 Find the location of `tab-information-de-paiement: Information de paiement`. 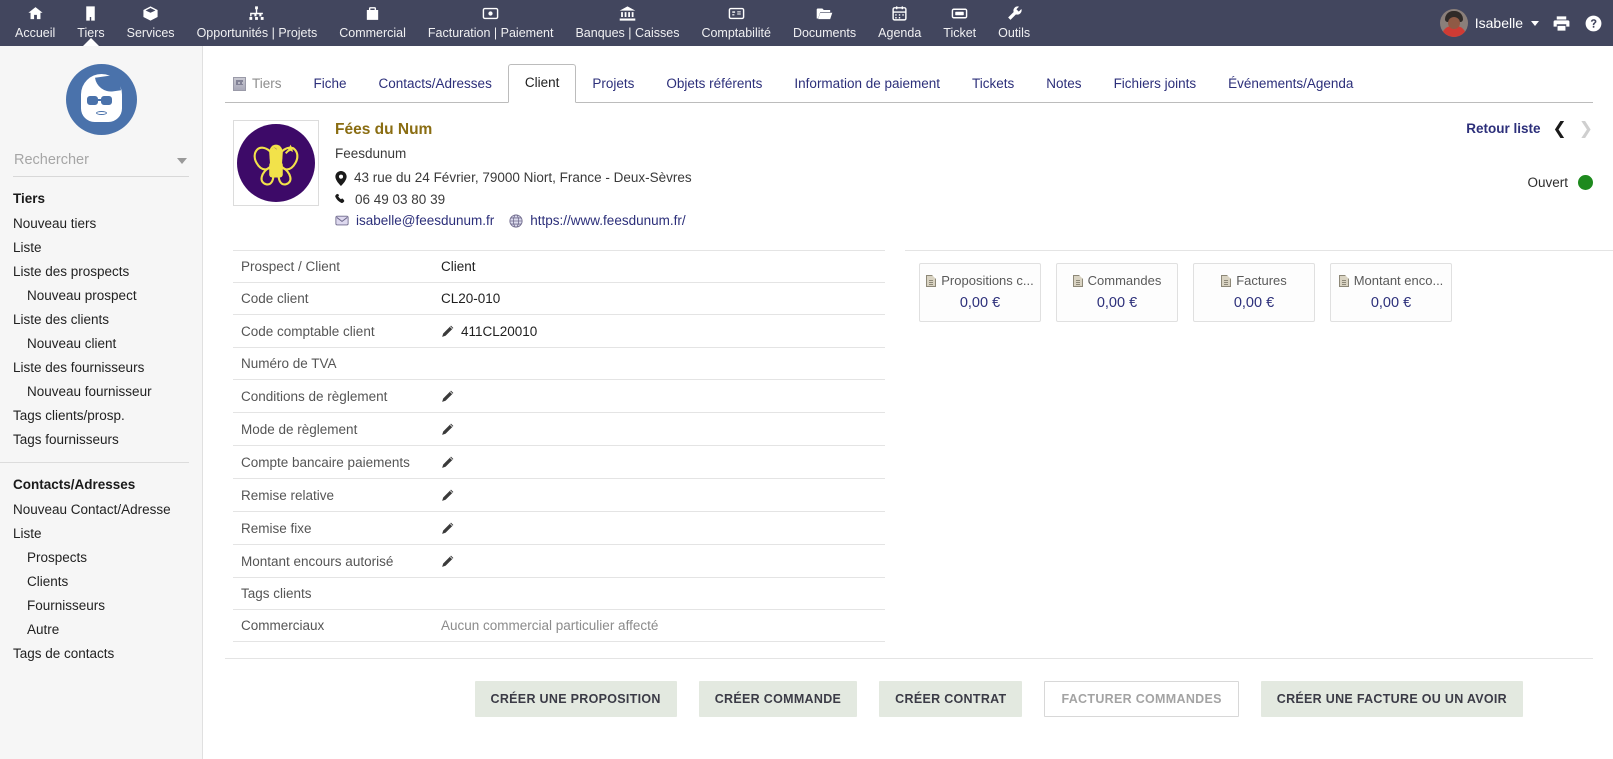

tab-information-de-paiement: Information de paiement is located at coordinates (867, 89).